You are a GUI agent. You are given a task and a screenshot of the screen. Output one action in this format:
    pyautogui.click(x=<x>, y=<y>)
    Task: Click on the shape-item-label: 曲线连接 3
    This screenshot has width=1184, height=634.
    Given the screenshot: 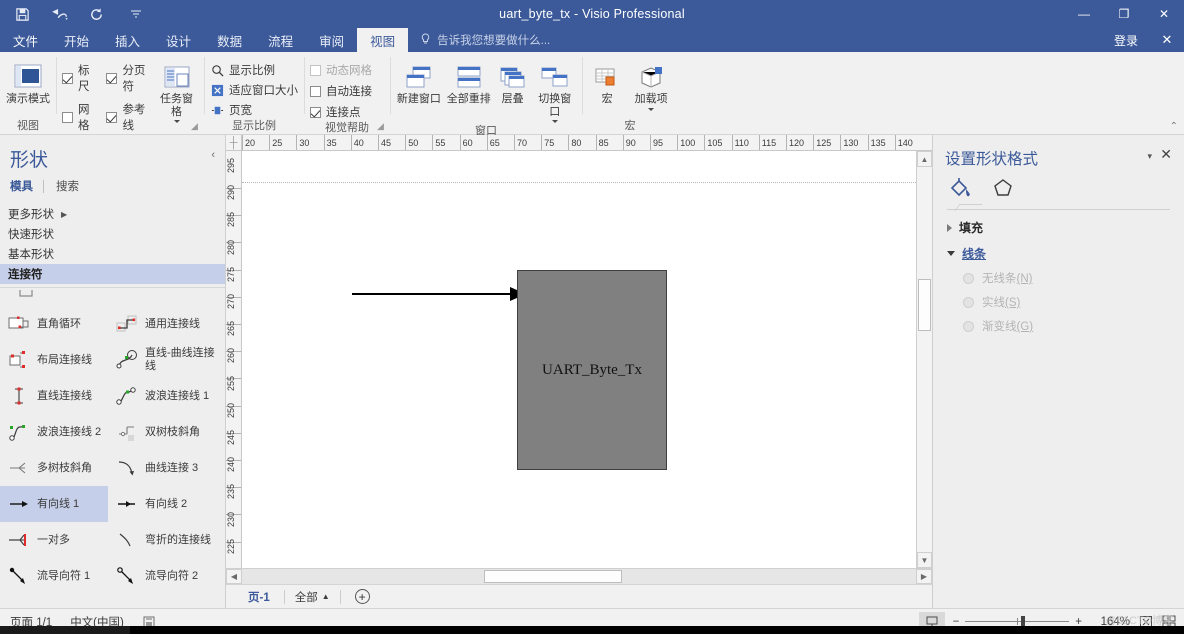 What is the action you would take?
    pyautogui.click(x=172, y=467)
    